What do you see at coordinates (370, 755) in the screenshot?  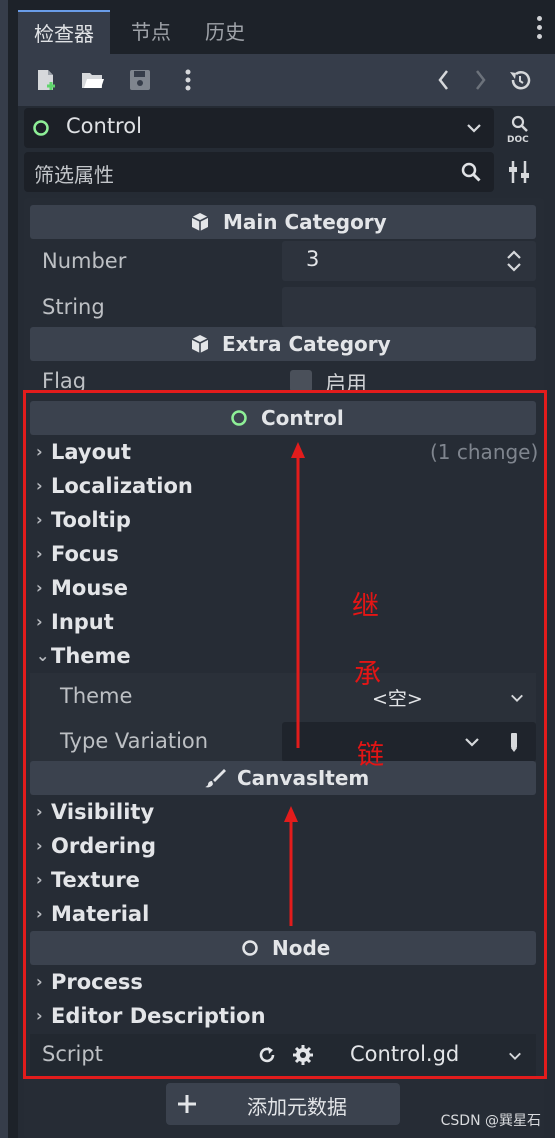 I see `annotation-char-3: 链` at bounding box center [370, 755].